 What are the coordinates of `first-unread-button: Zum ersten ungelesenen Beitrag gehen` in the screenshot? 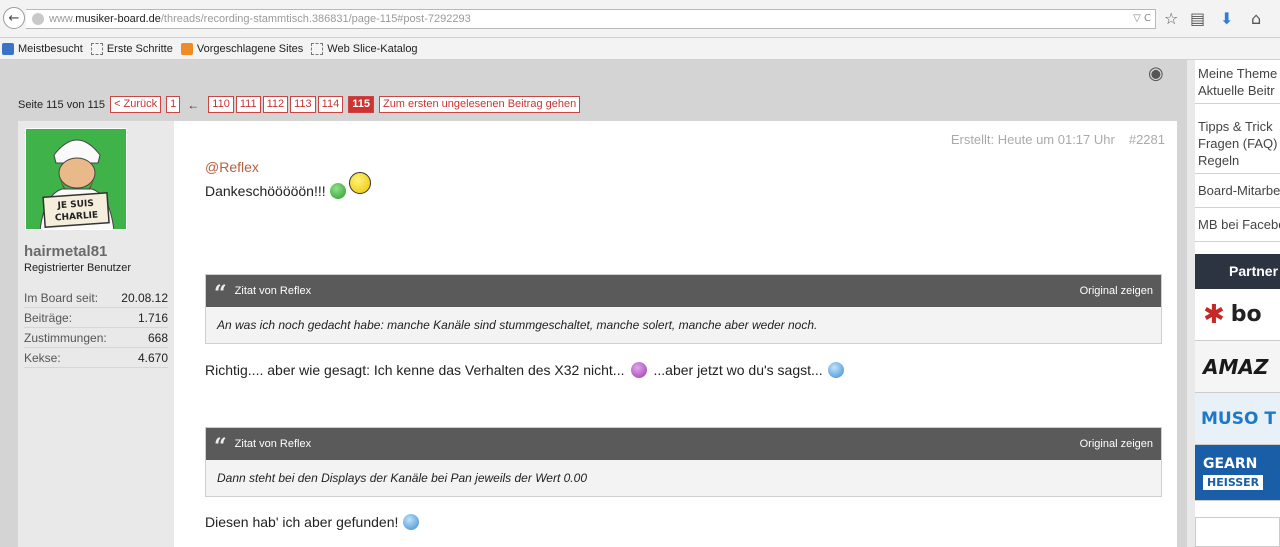 It's located at (479, 104).